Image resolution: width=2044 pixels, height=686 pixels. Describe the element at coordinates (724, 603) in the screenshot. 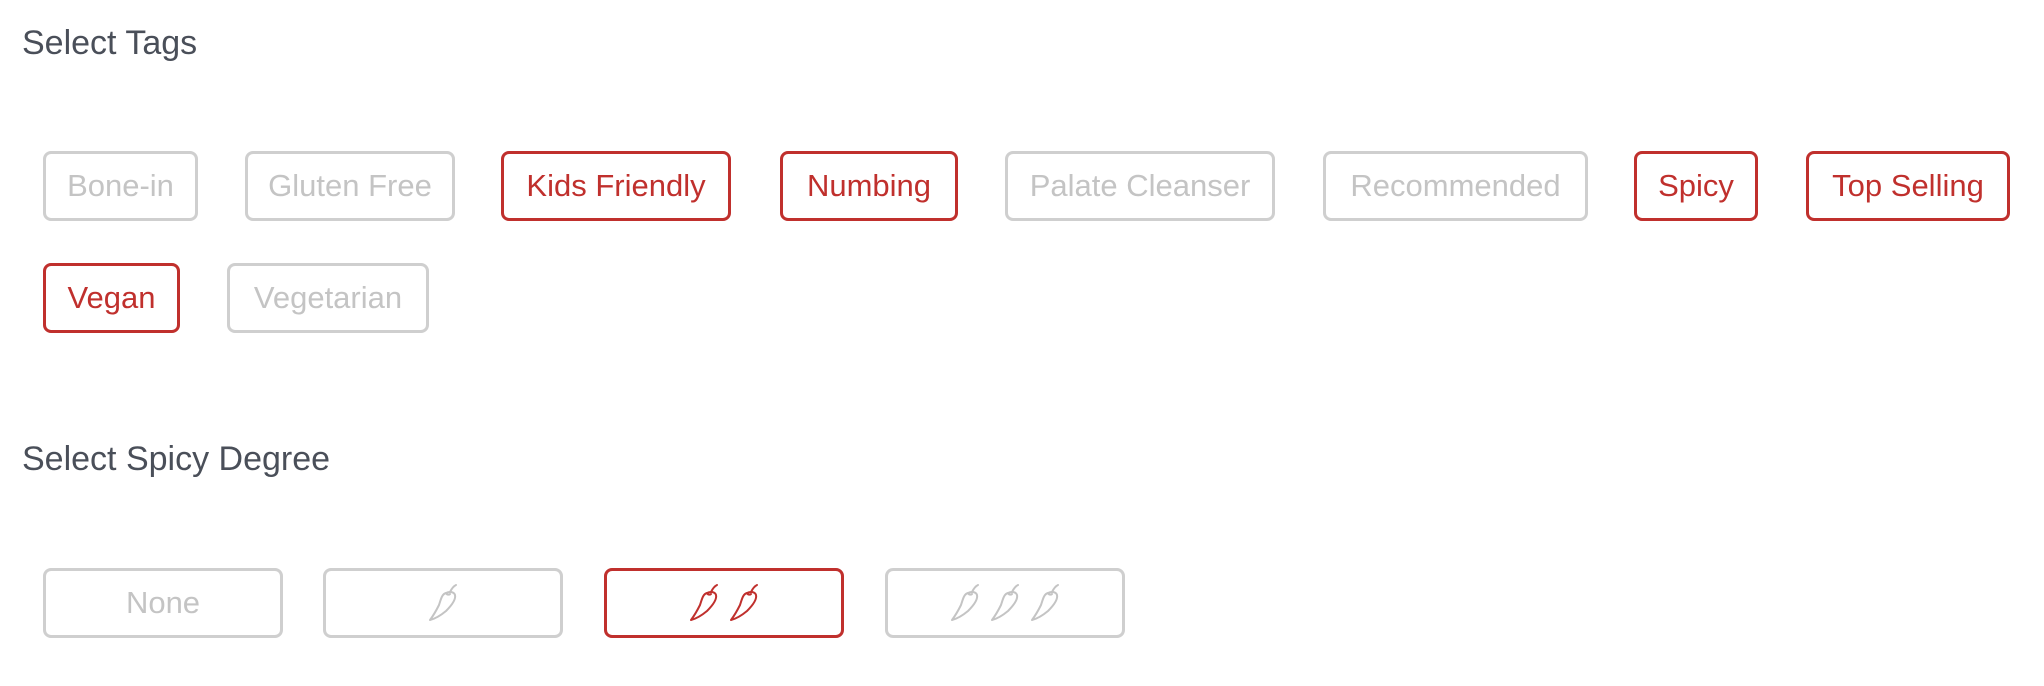

I see `spicy-level-2-button` at that location.